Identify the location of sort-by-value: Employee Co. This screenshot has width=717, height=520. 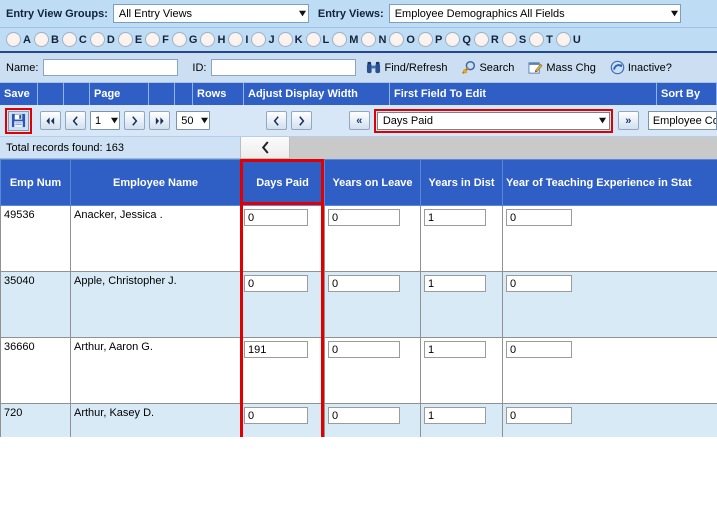
(684, 120).